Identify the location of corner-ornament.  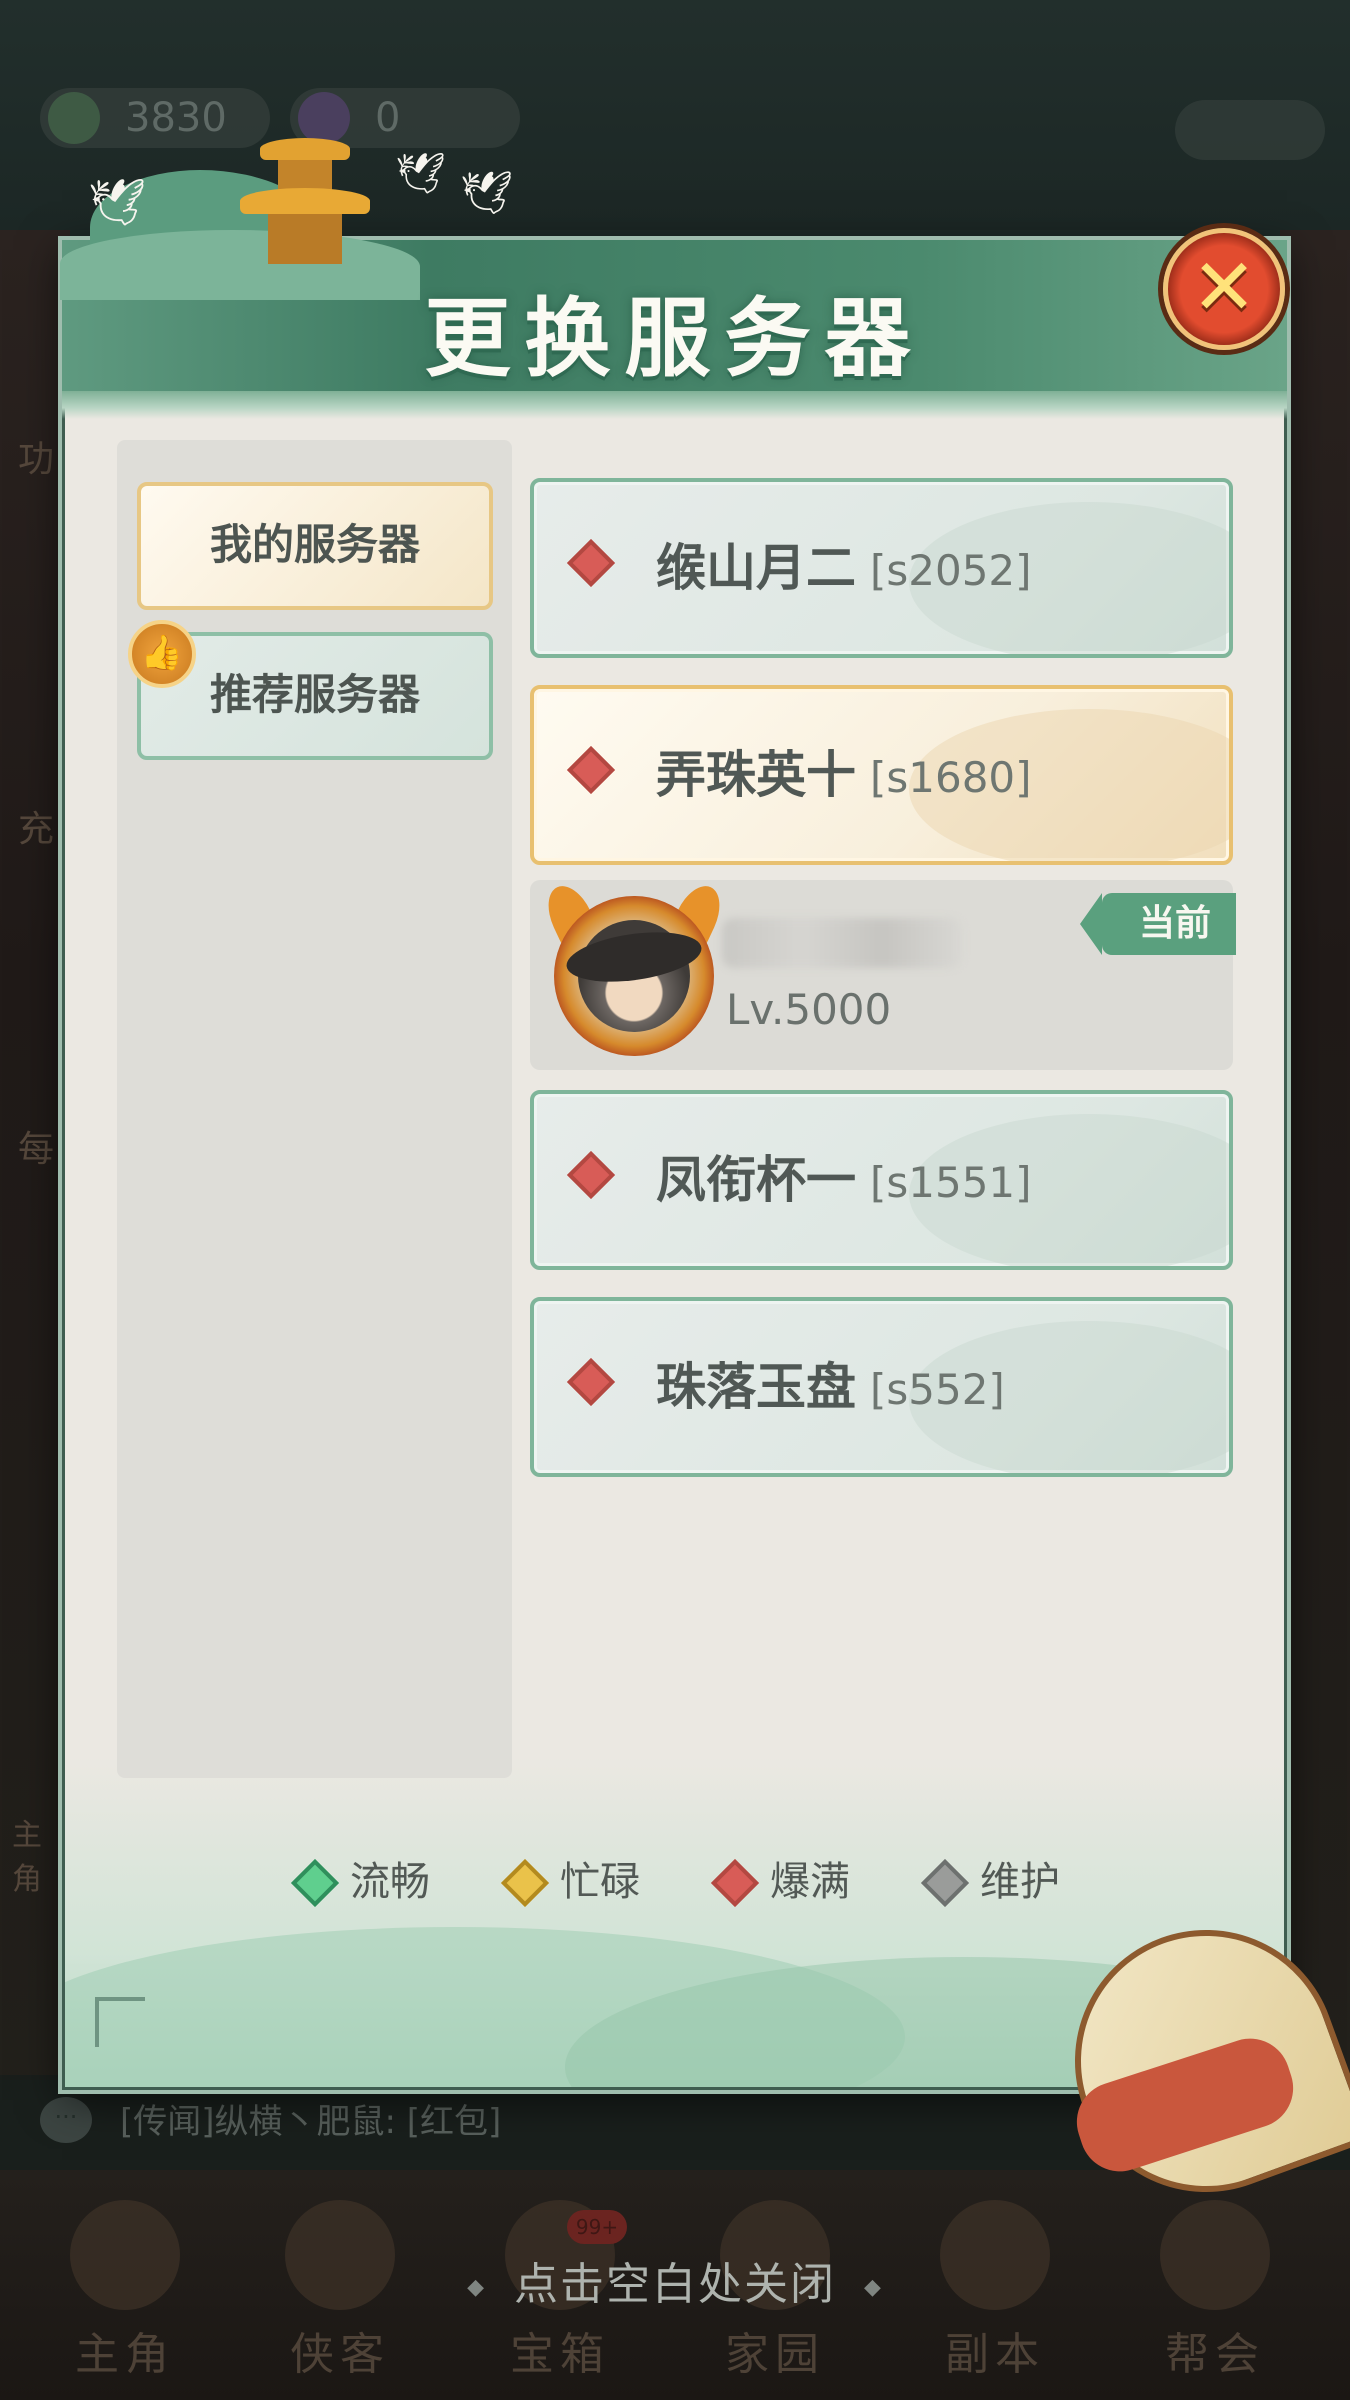
(120, 2022).